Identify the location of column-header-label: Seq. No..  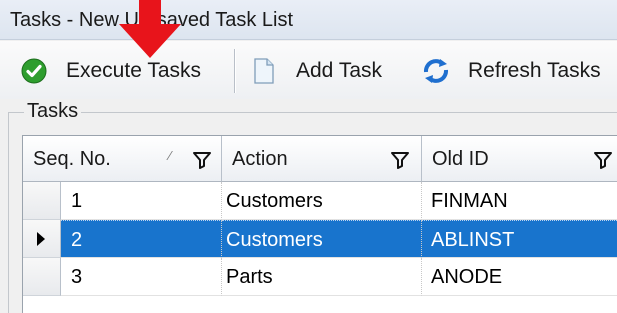
(72, 159).